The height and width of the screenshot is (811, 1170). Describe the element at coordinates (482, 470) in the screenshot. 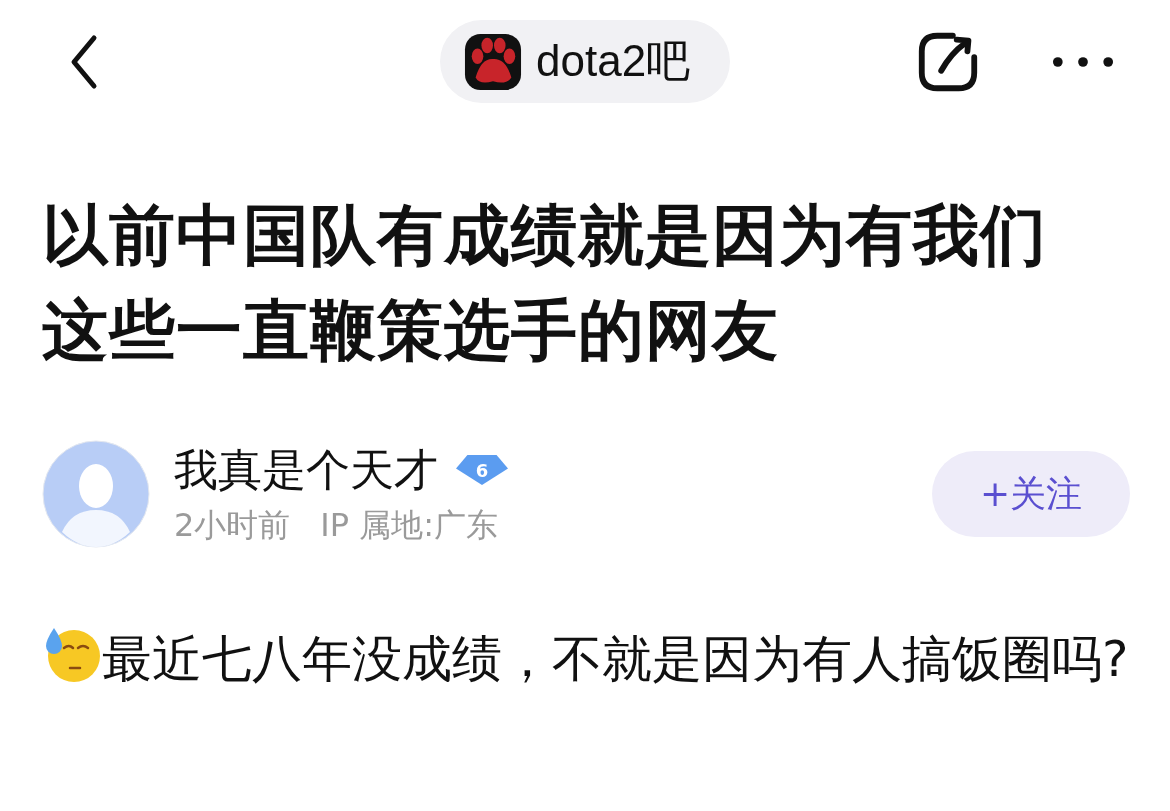

I see `level-badge: 6` at that location.